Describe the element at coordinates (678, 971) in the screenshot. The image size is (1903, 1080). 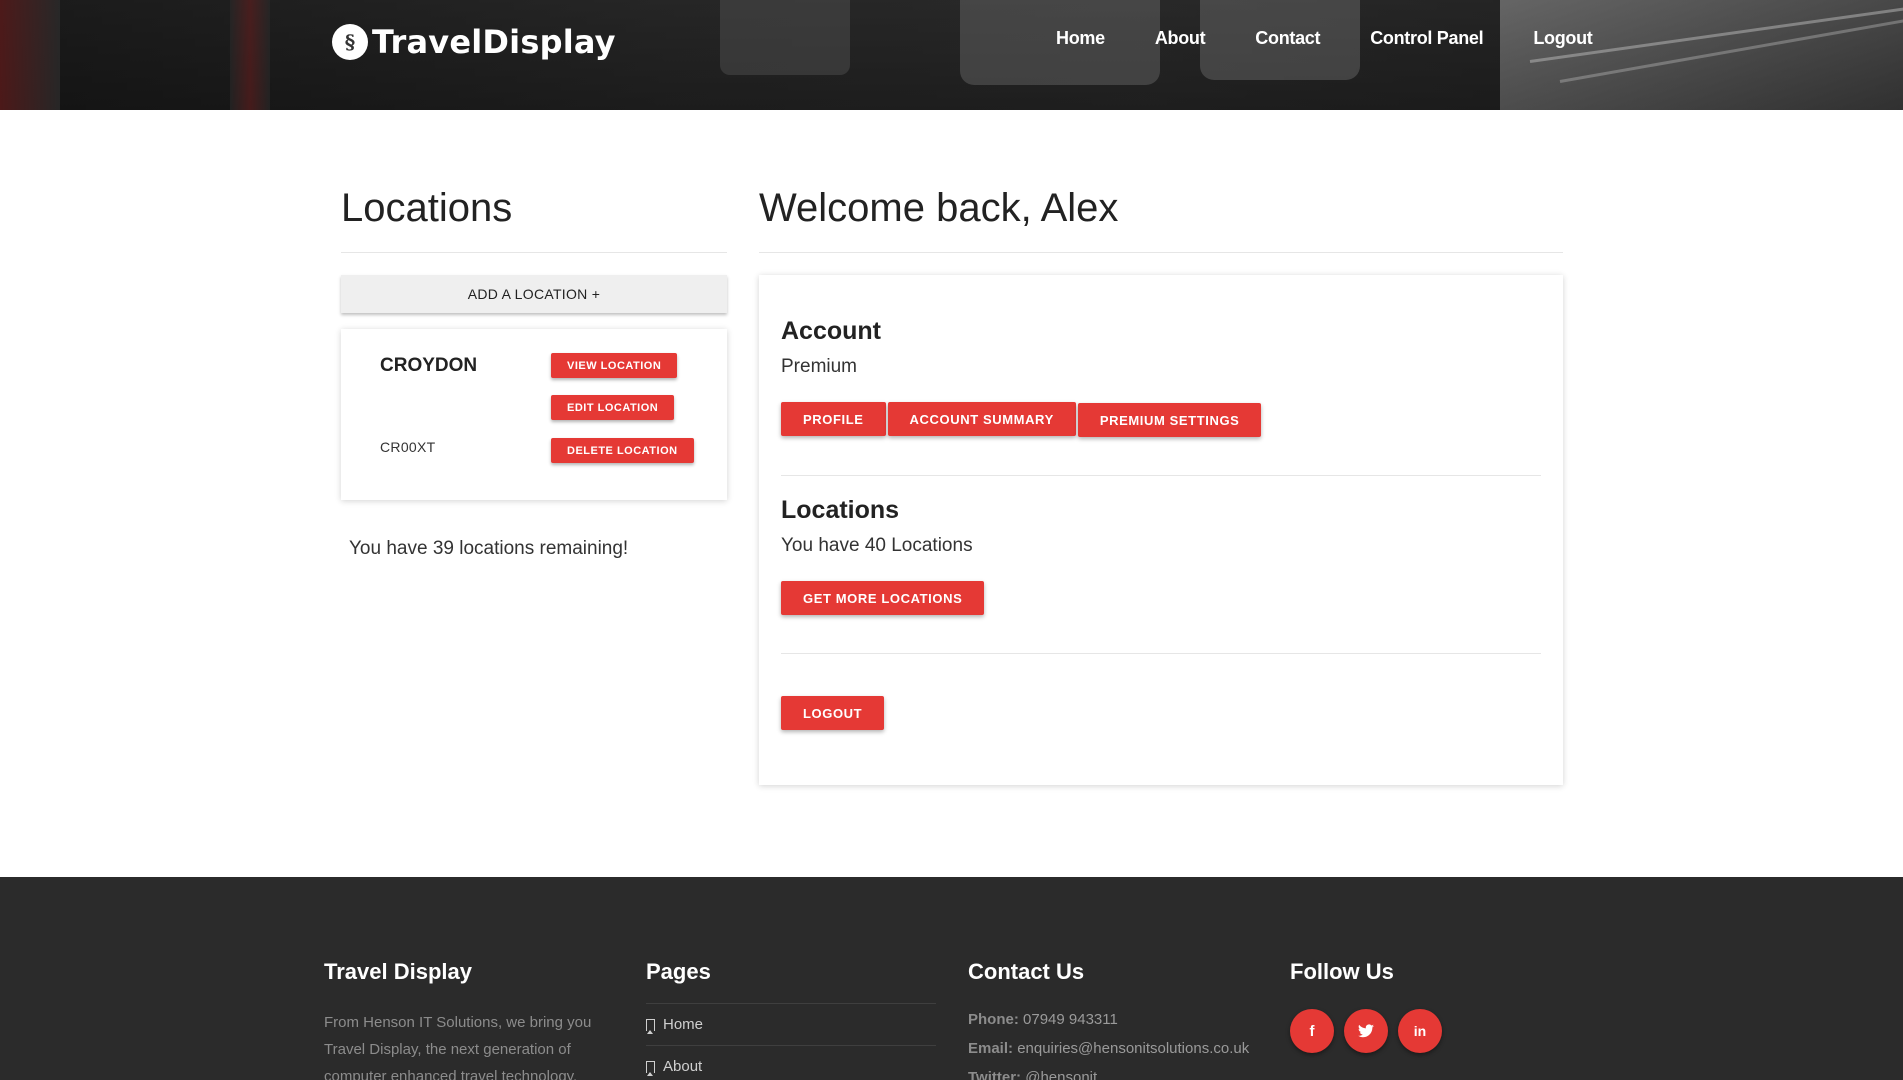
I see `footer-pages-title: Pages` at that location.